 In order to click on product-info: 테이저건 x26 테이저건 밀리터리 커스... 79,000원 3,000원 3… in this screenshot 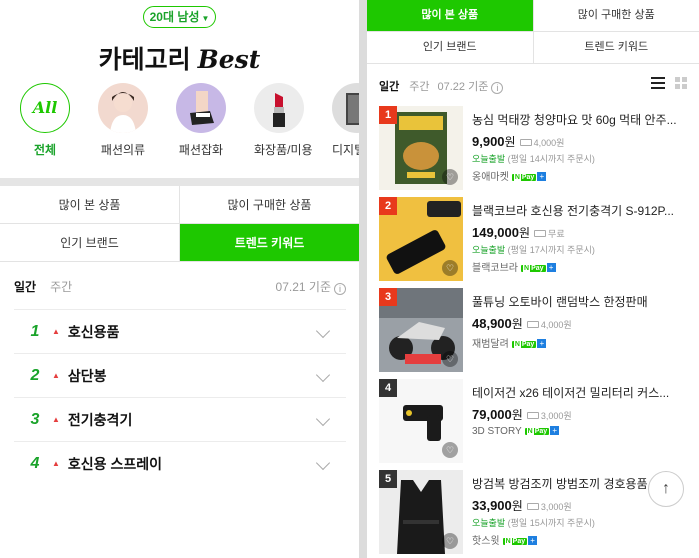, I will do `click(581, 424)`.